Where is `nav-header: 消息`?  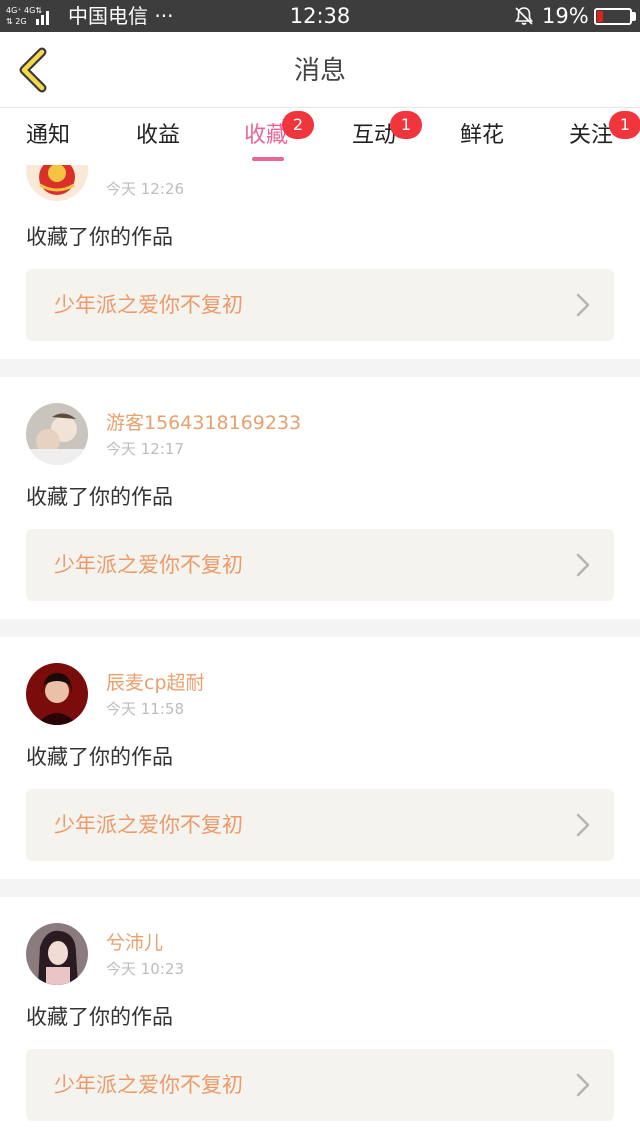
nav-header: 消息 is located at coordinates (320, 70).